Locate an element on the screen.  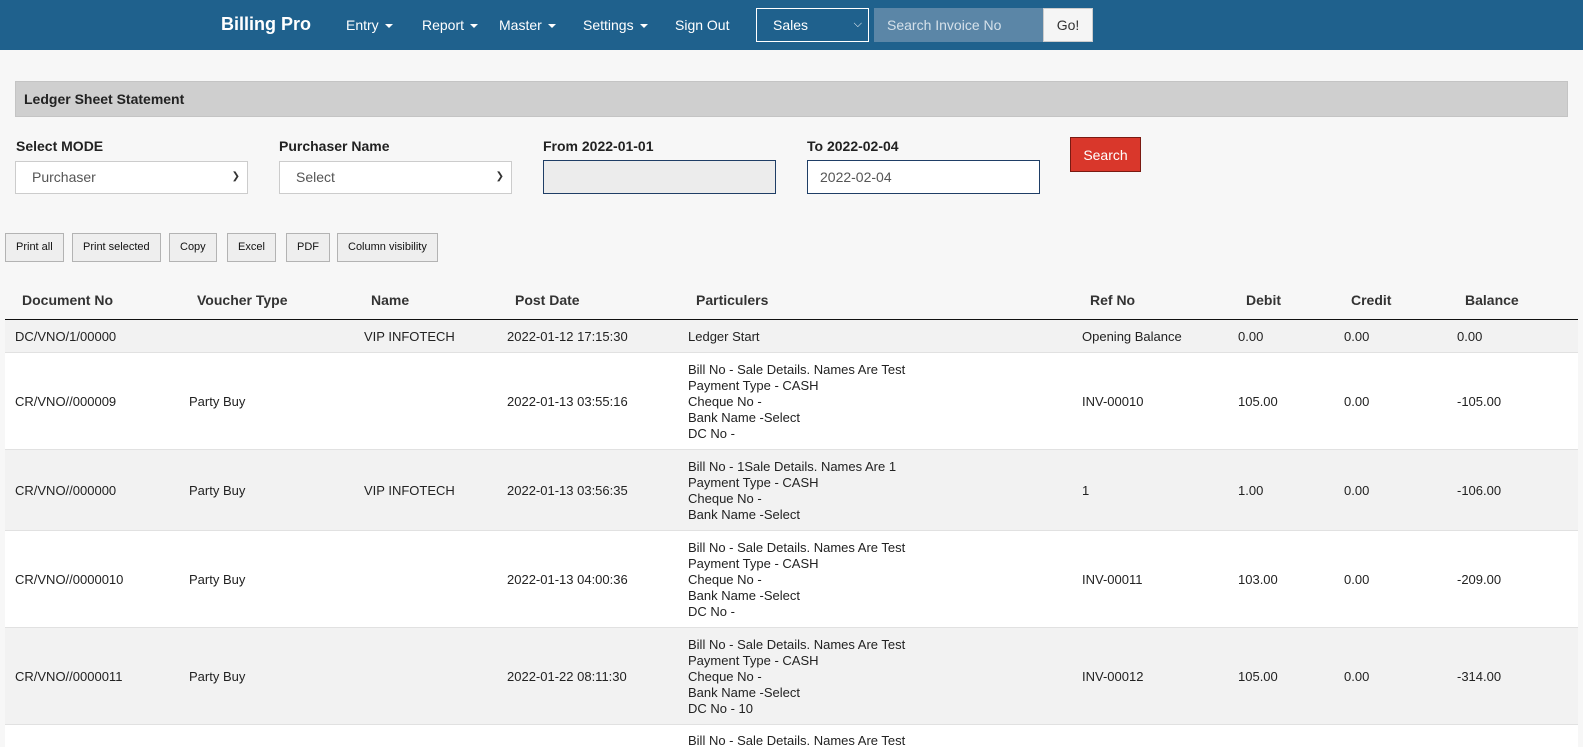
cell-post-date: 2022-01-22 08:11:30 is located at coordinates (567, 676).